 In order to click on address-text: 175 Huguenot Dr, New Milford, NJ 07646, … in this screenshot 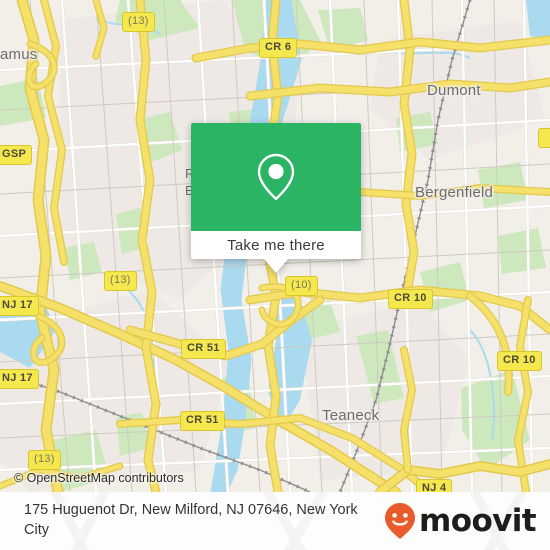, I will do `click(191, 520)`.